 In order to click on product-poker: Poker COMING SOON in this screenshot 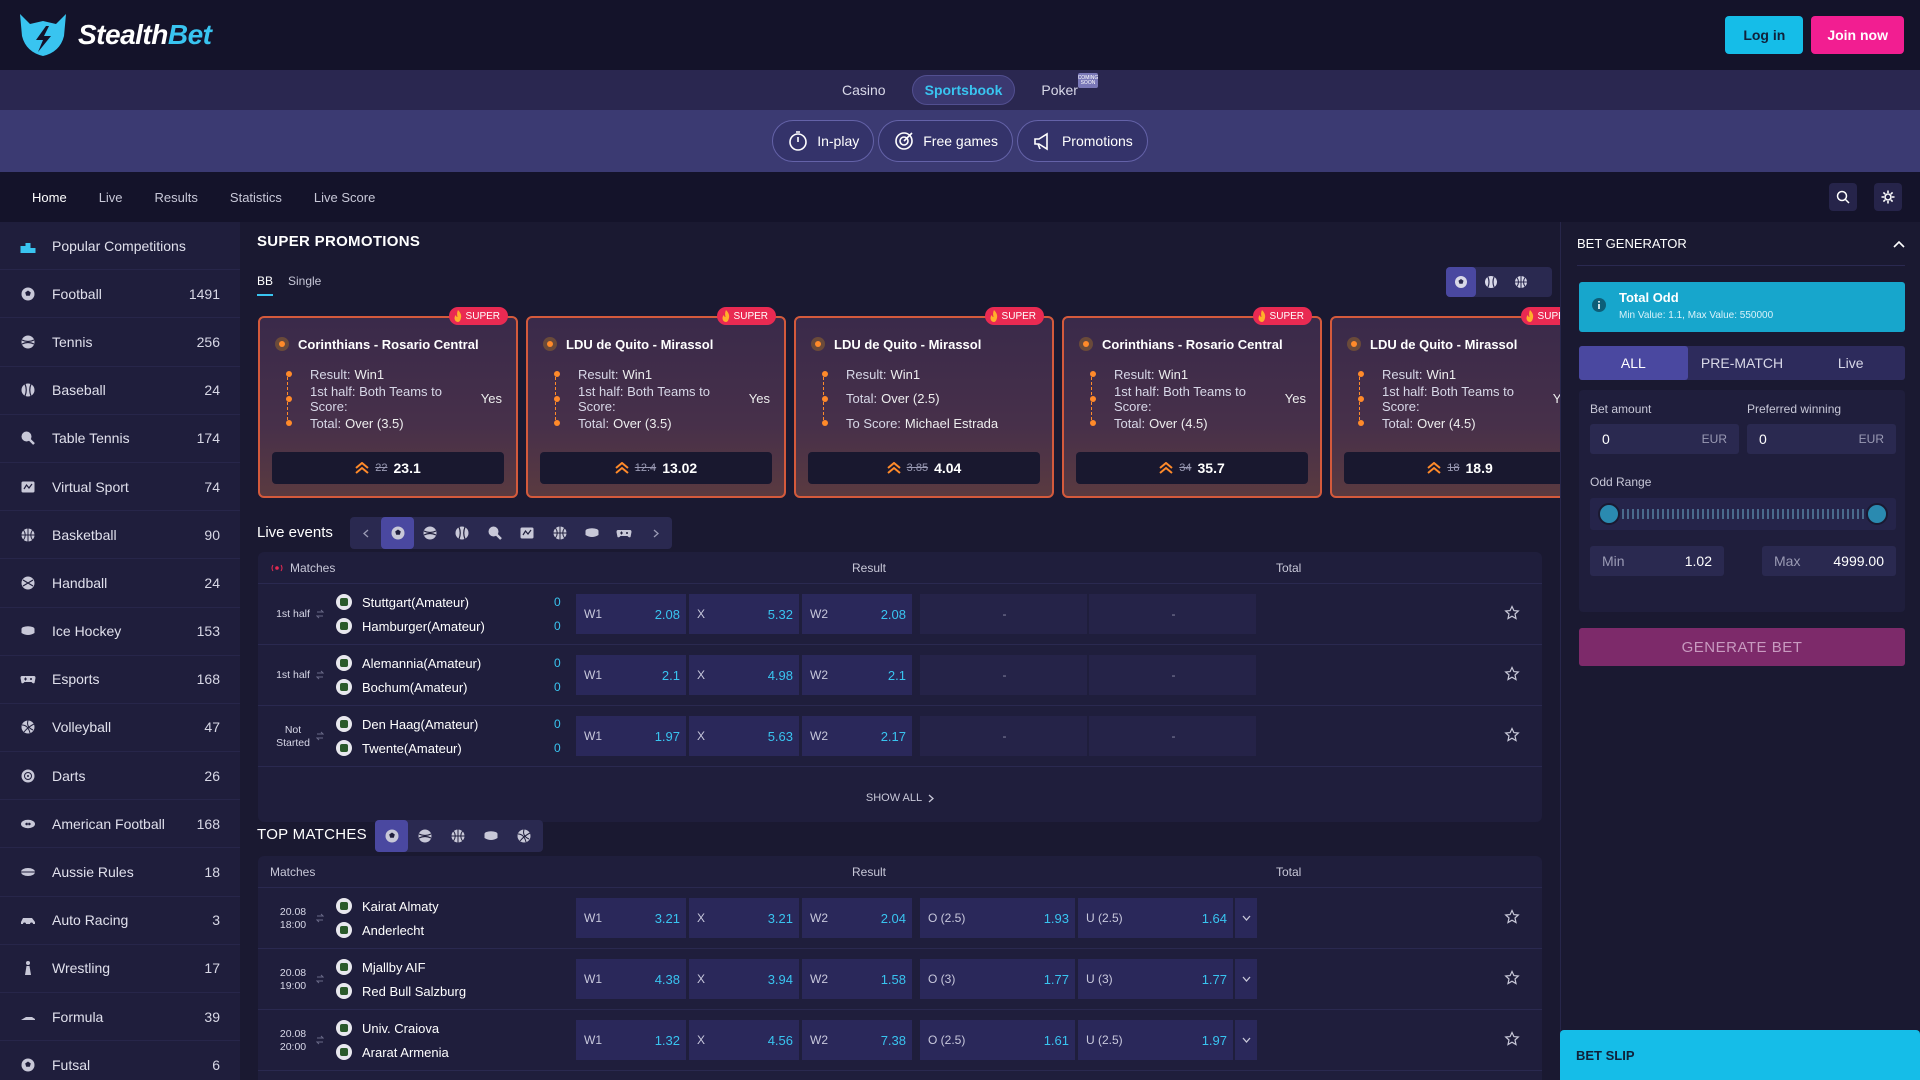, I will do `click(1063, 88)`.